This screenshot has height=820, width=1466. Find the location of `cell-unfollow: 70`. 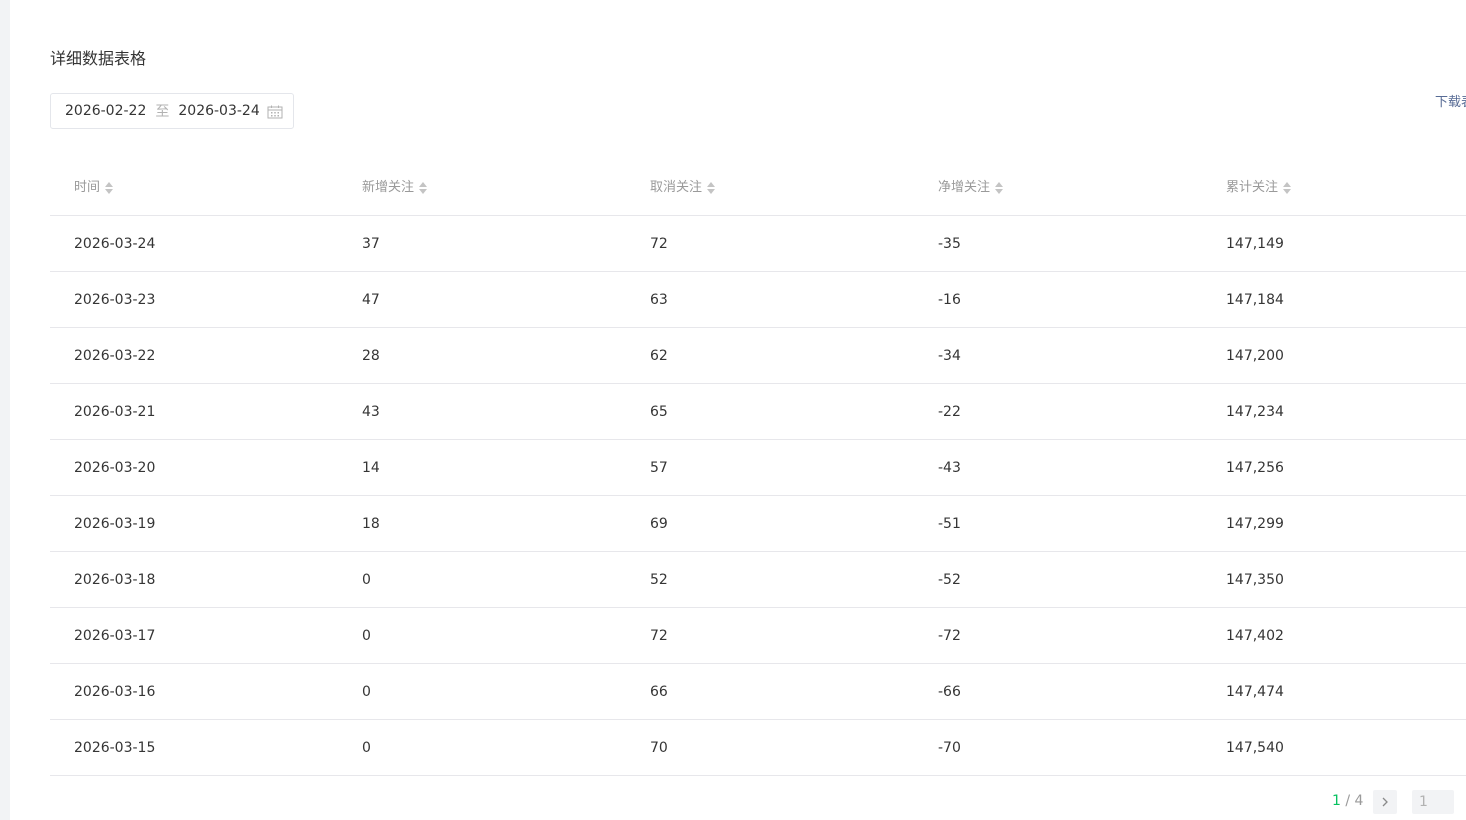

cell-unfollow: 70 is located at coordinates (659, 748).